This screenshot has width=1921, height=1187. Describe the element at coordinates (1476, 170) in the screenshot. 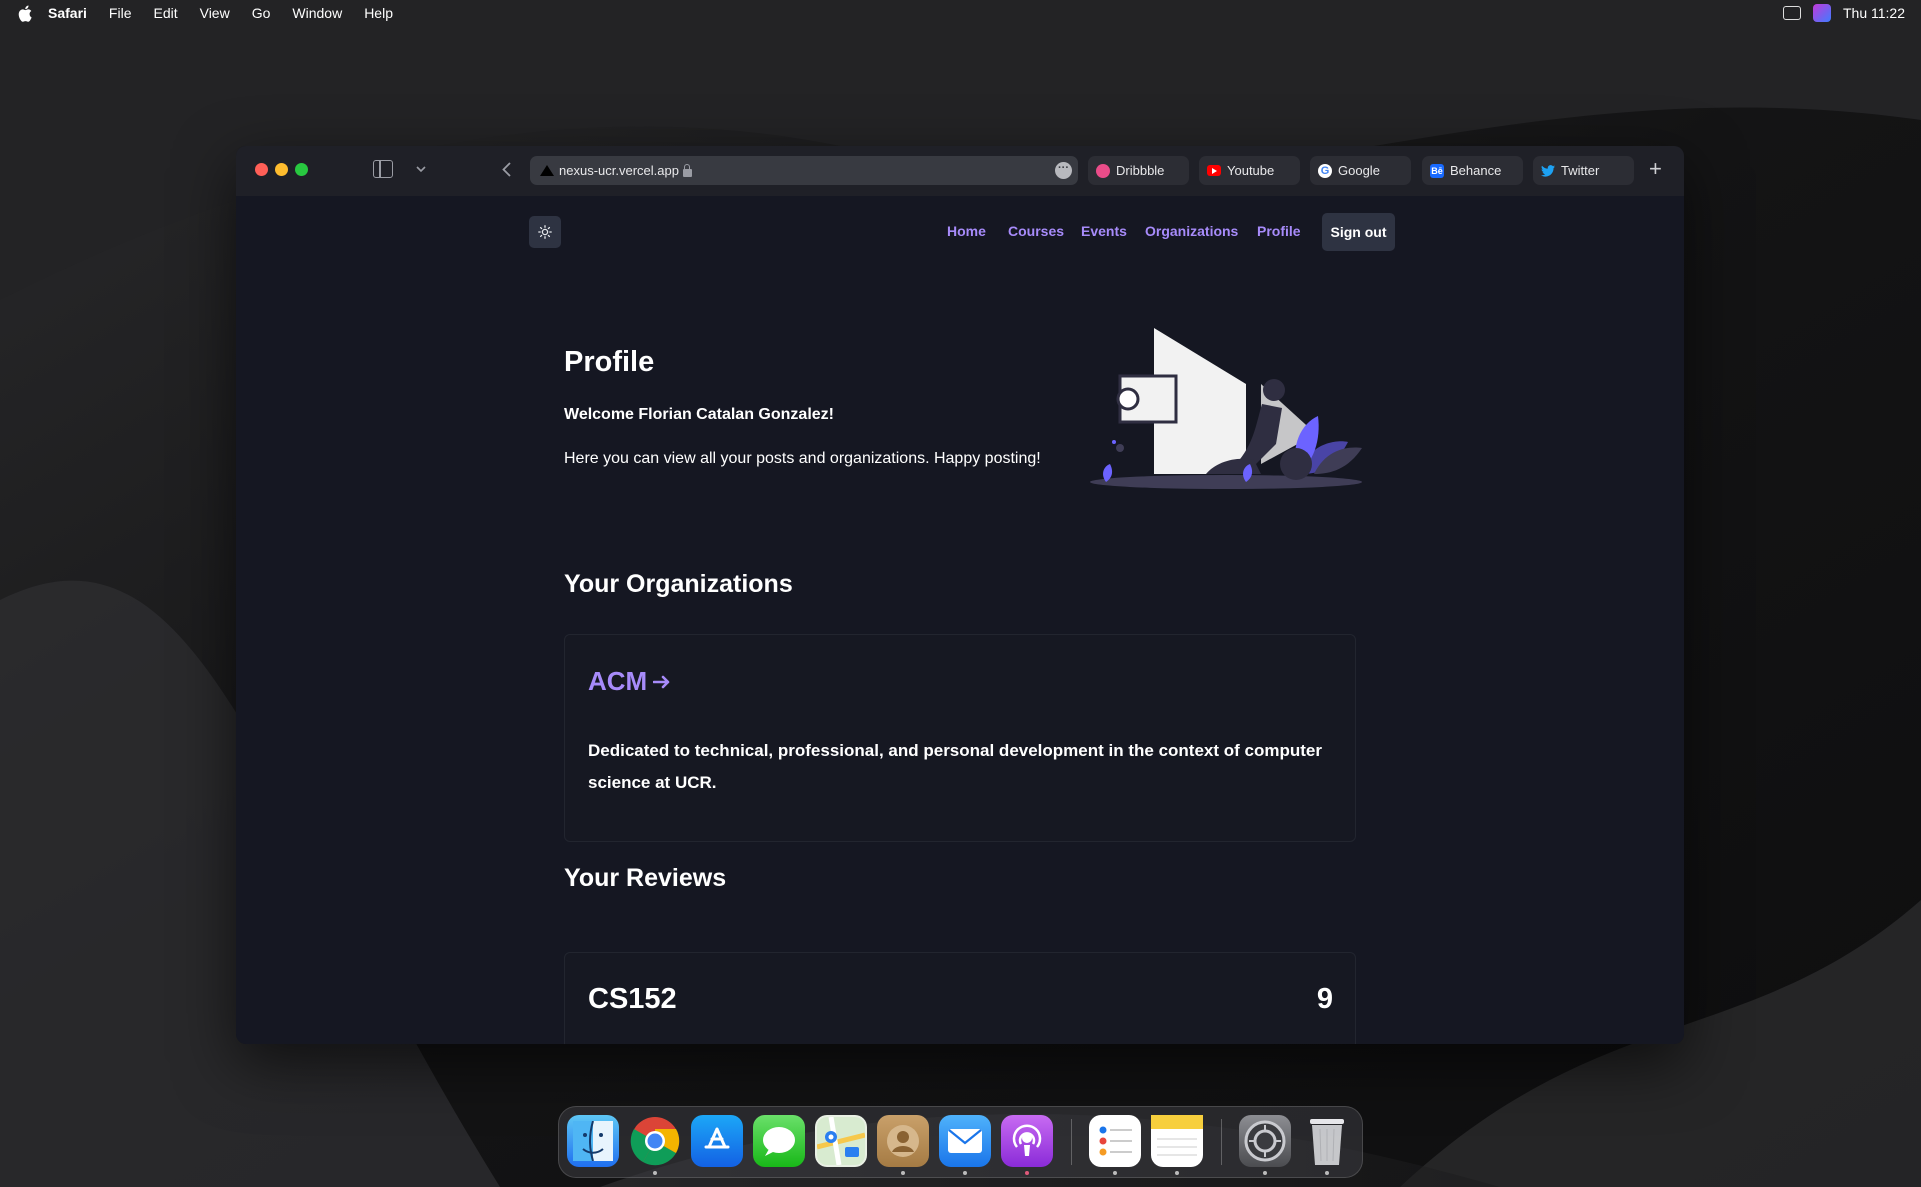

I see `favorite-label: Behance` at that location.